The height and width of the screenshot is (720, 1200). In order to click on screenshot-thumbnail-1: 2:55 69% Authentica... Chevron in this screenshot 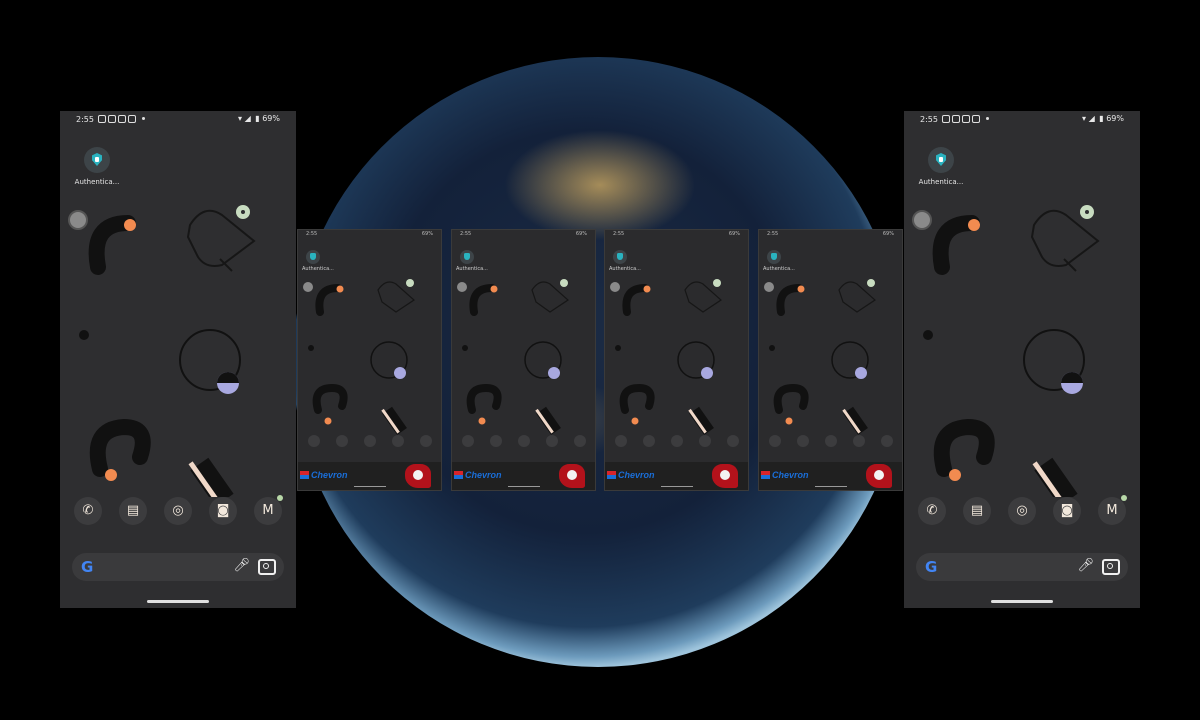, I will do `click(369, 360)`.